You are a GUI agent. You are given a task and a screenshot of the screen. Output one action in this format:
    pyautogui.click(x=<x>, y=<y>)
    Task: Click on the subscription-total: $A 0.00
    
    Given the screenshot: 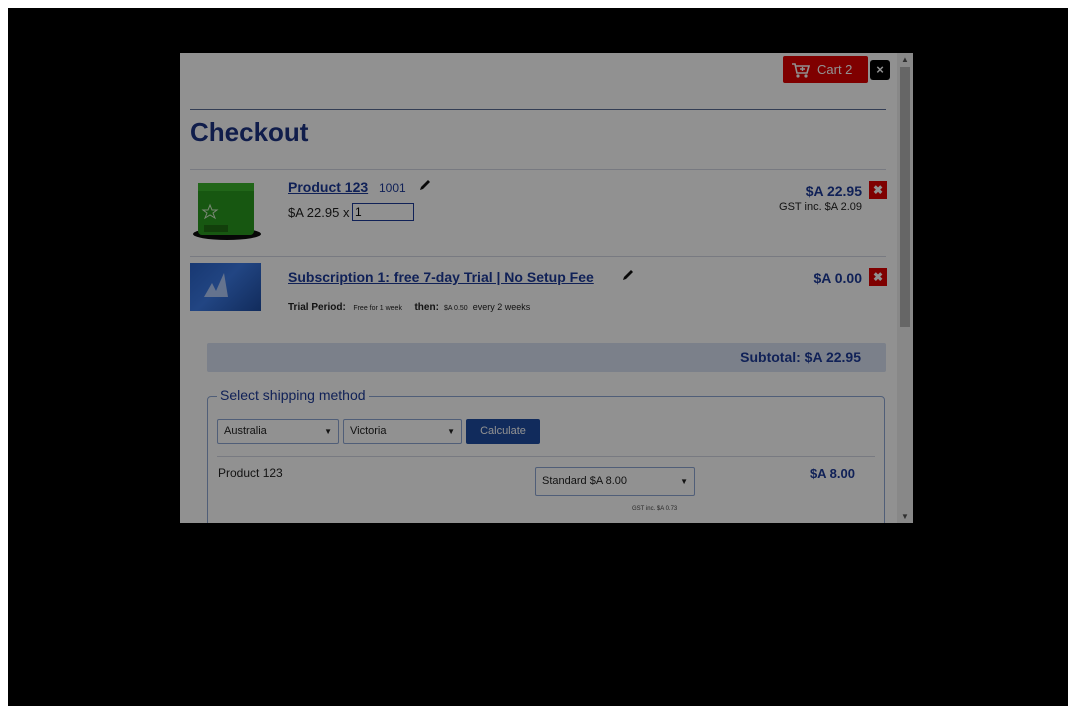 What is the action you would take?
    pyautogui.click(x=837, y=278)
    